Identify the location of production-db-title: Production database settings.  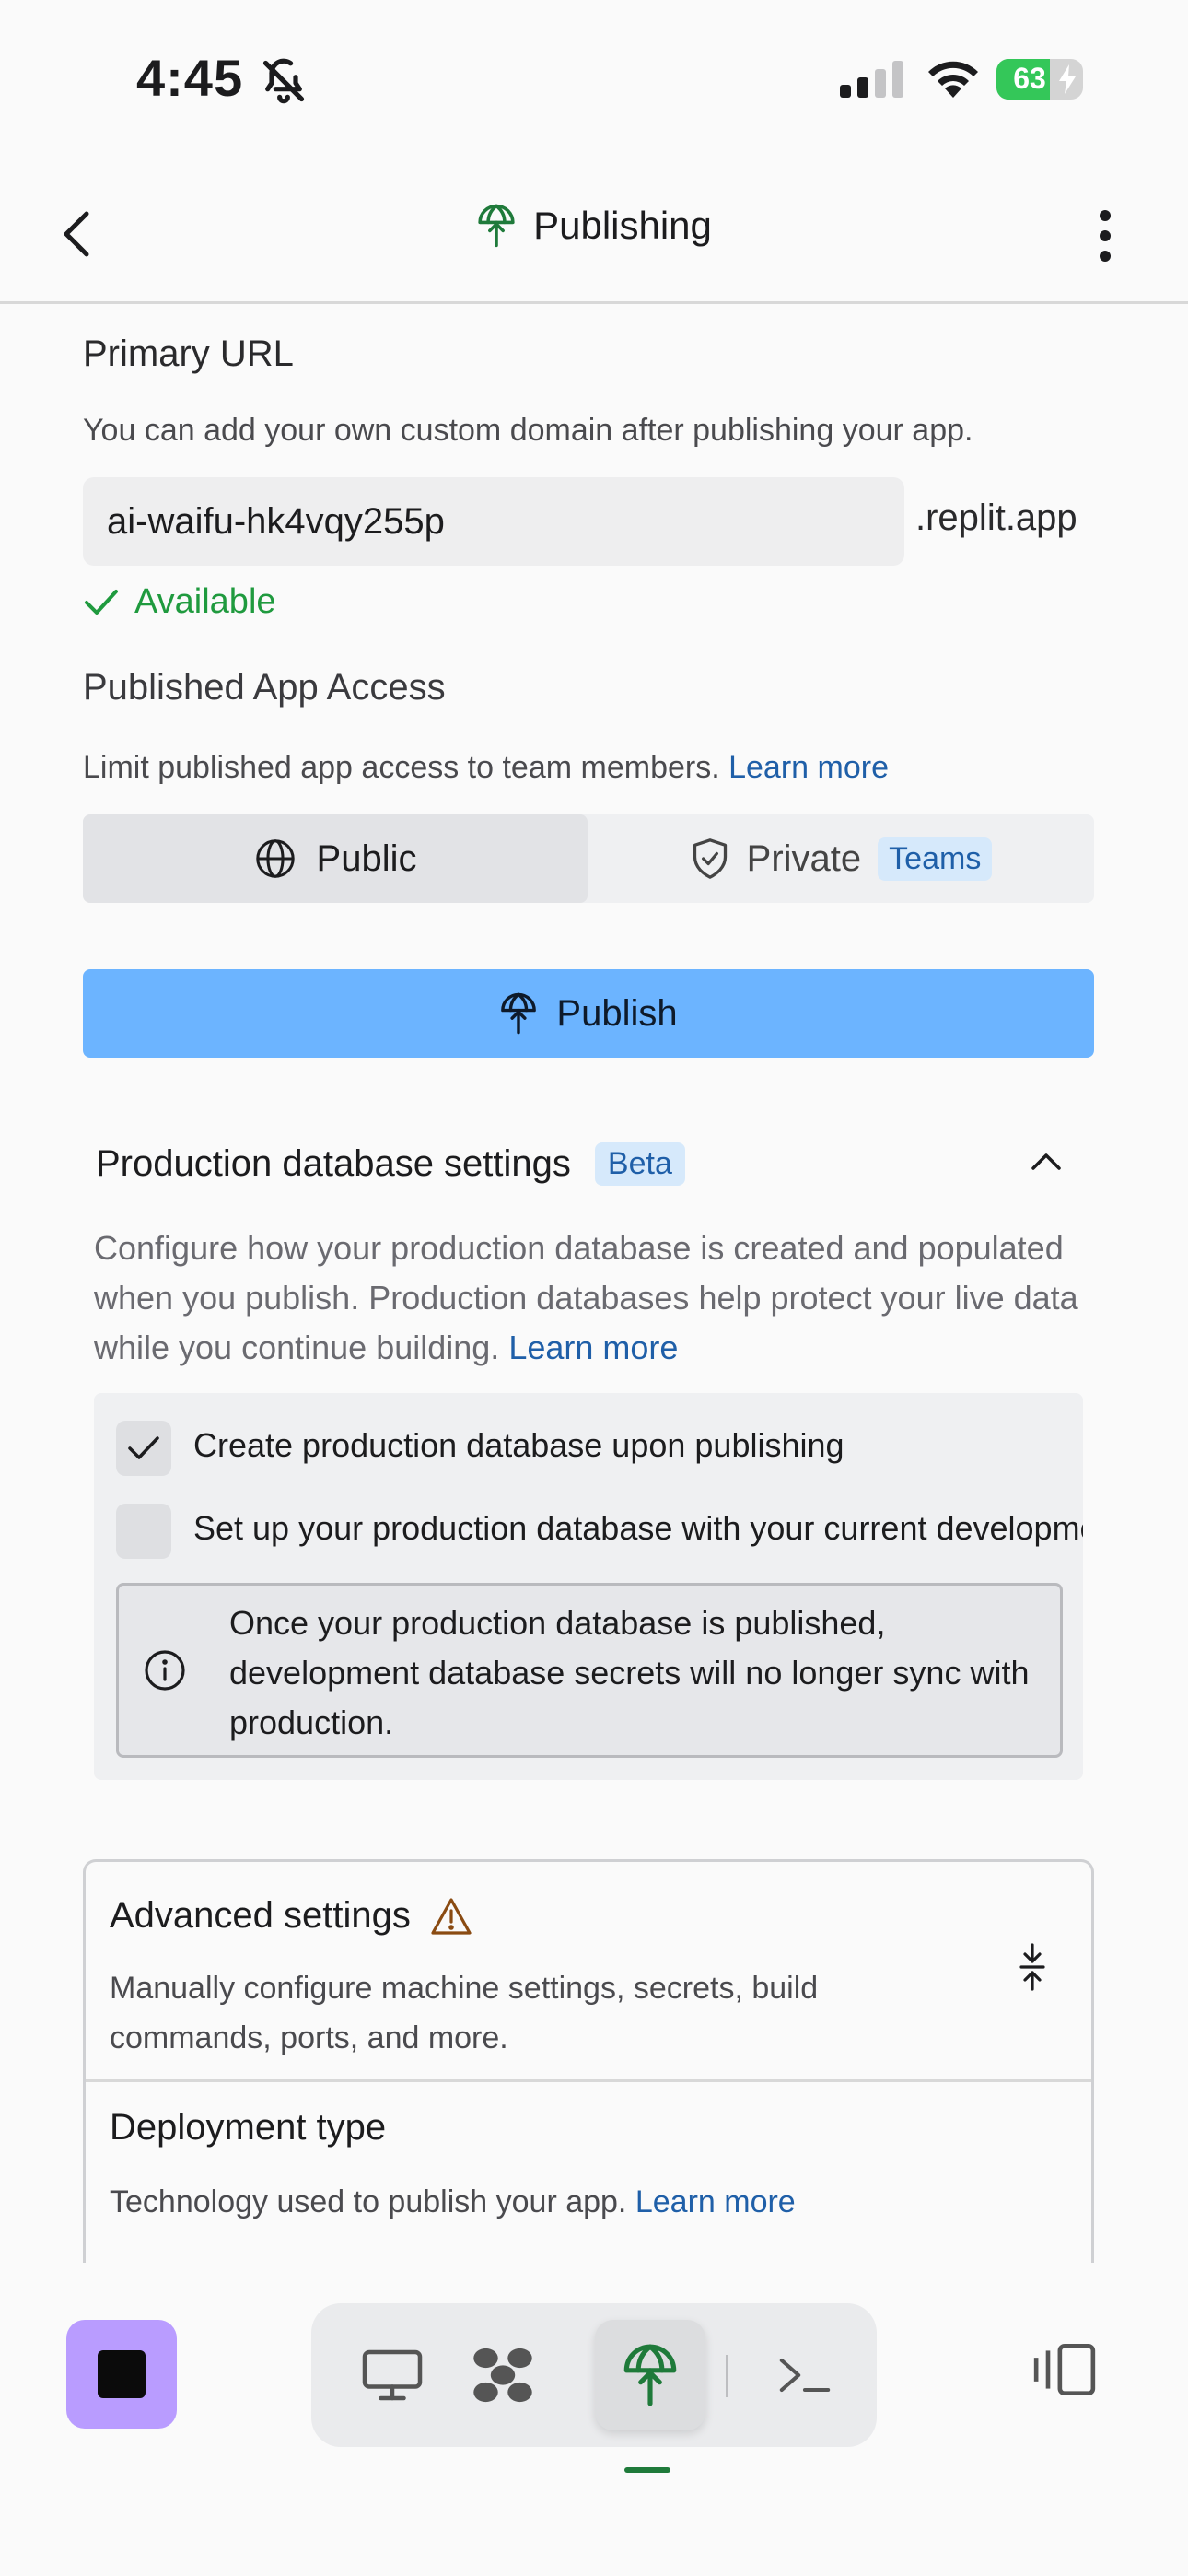
(333, 1163).